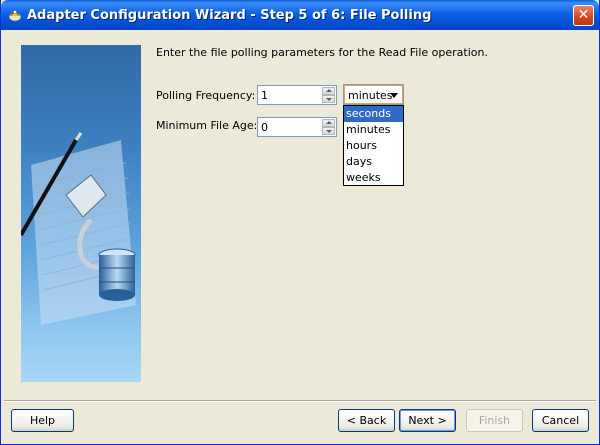 This screenshot has height=445, width=600. I want to click on minimum-file-age-label: Minimum File Age:, so click(207, 125).